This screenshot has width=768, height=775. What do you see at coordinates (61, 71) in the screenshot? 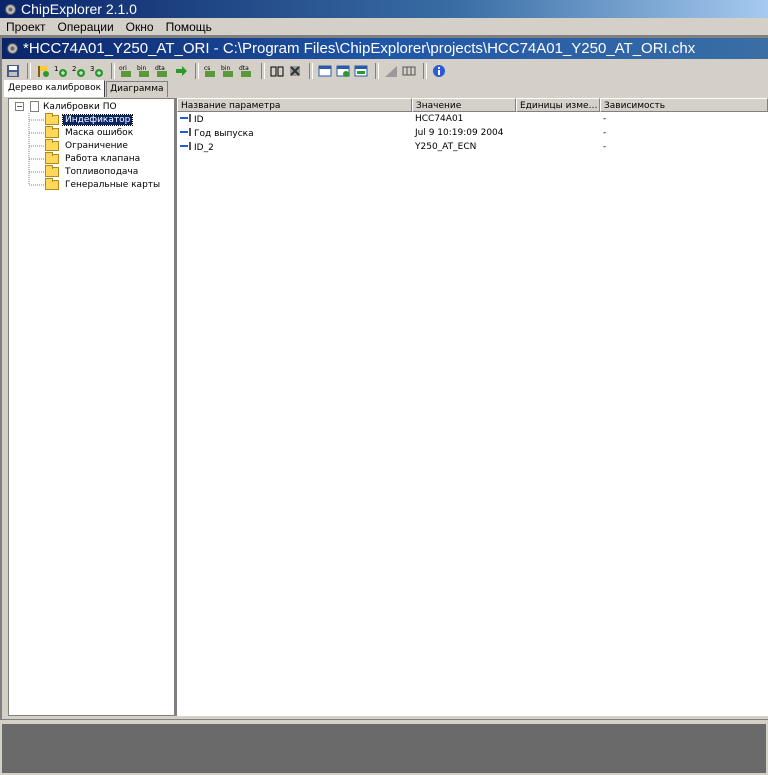
I see `add-1-icon: 1` at bounding box center [61, 71].